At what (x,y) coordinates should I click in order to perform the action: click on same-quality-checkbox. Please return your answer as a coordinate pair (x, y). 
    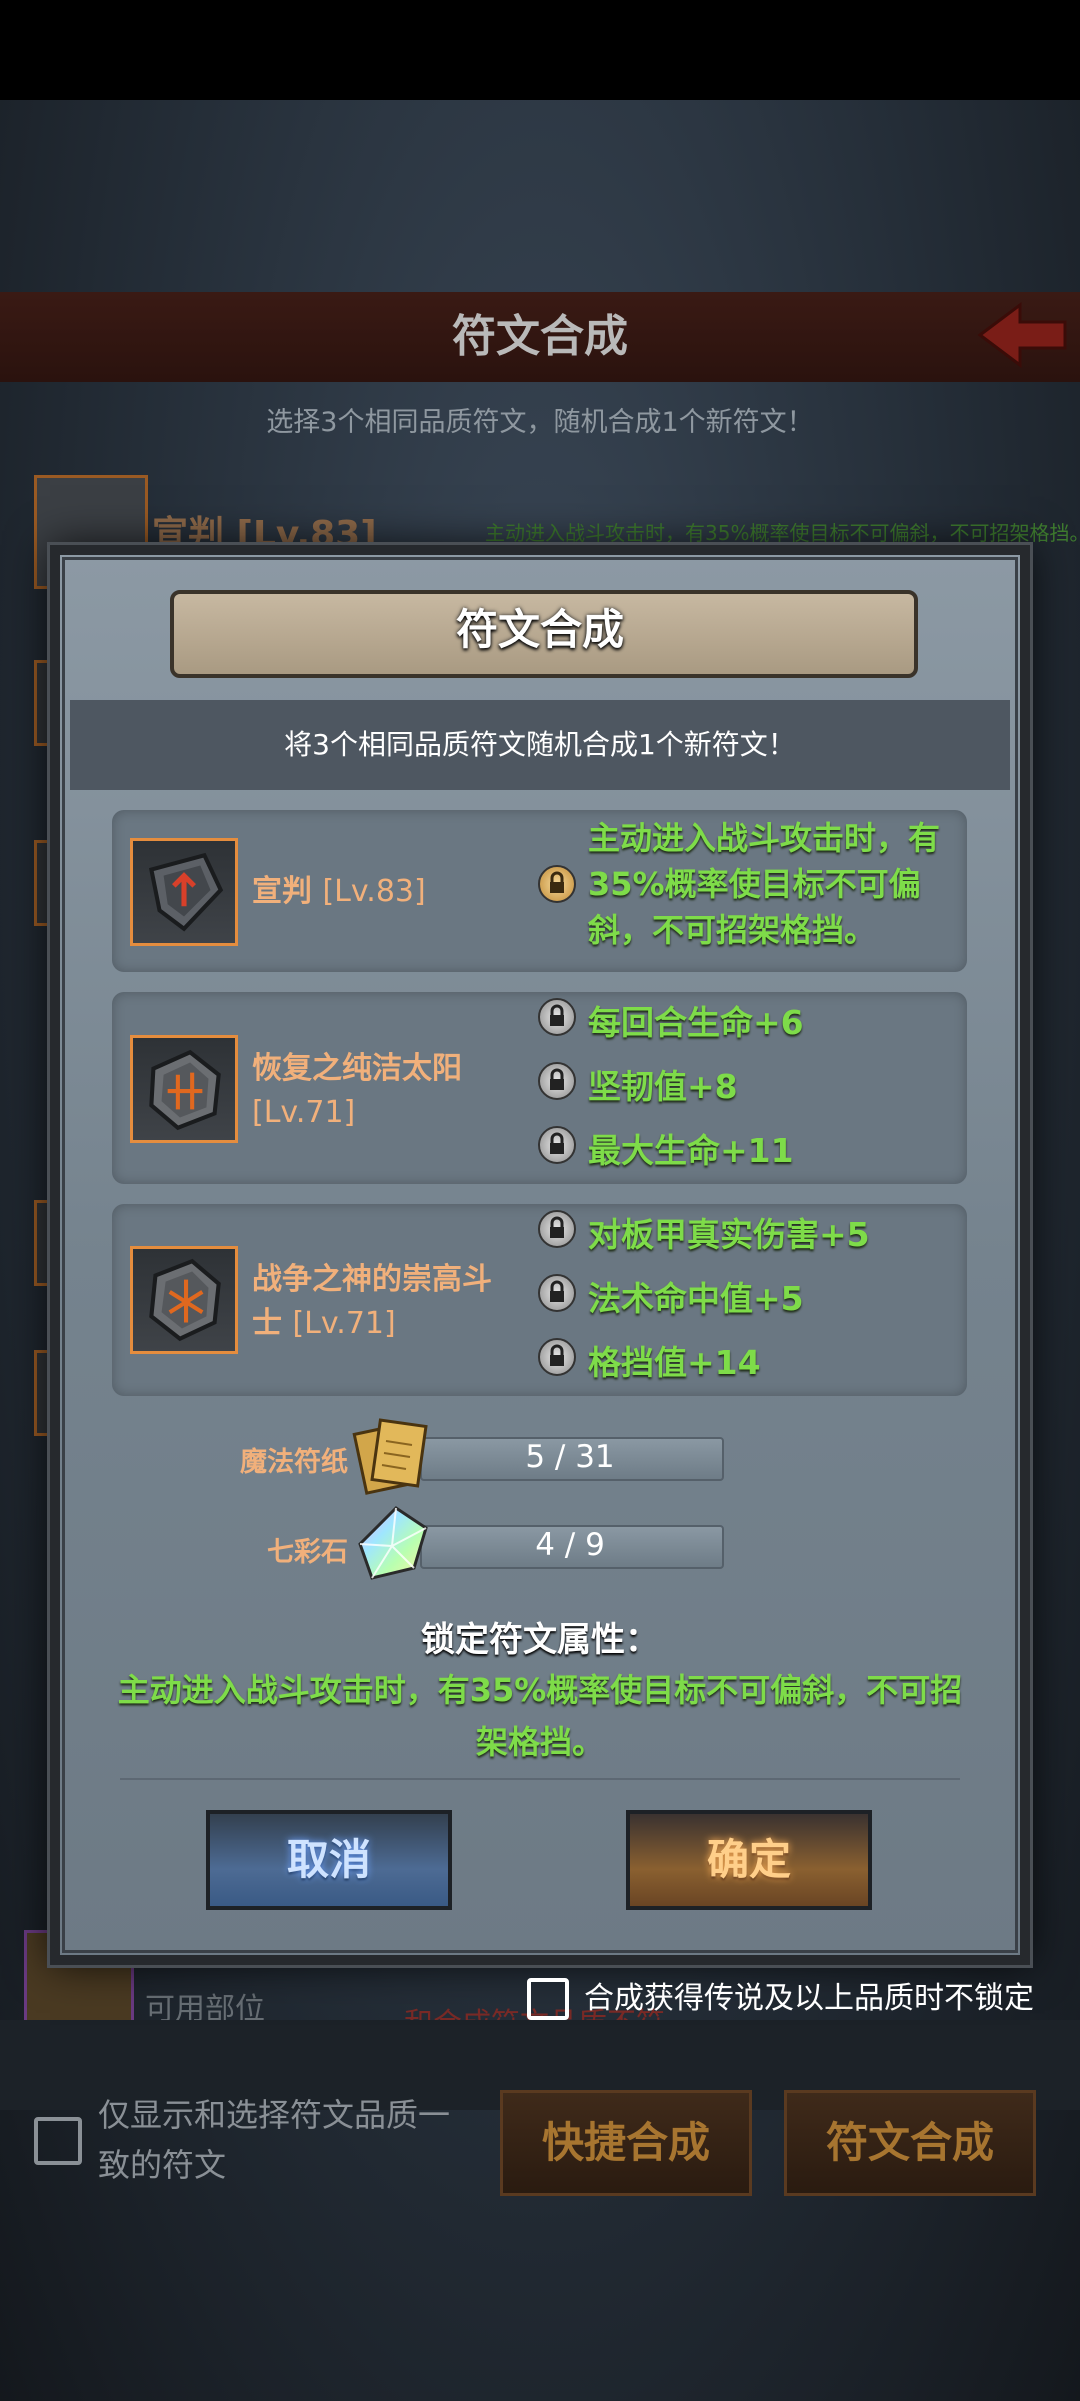
    Looking at the image, I should click on (58, 2141).